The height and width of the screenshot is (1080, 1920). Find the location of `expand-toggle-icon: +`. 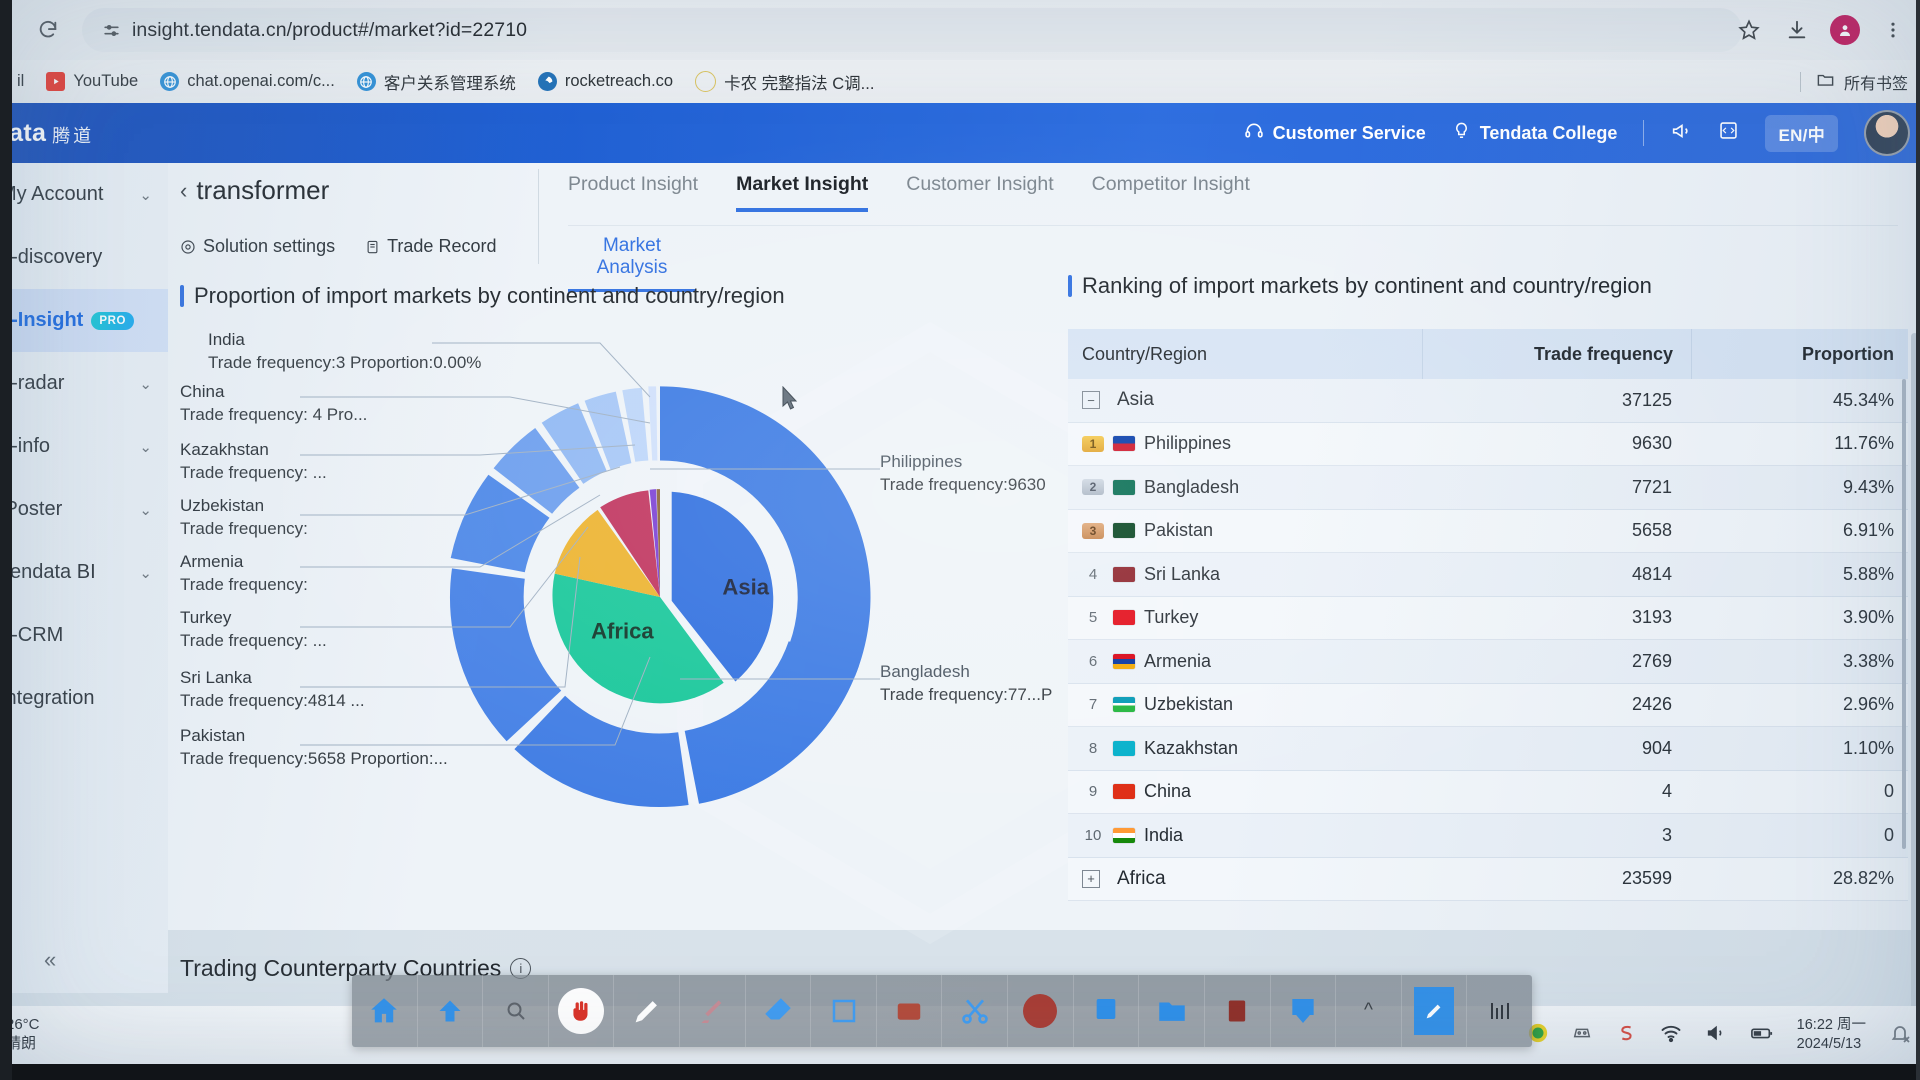

expand-toggle-icon: + is located at coordinates (1091, 878).